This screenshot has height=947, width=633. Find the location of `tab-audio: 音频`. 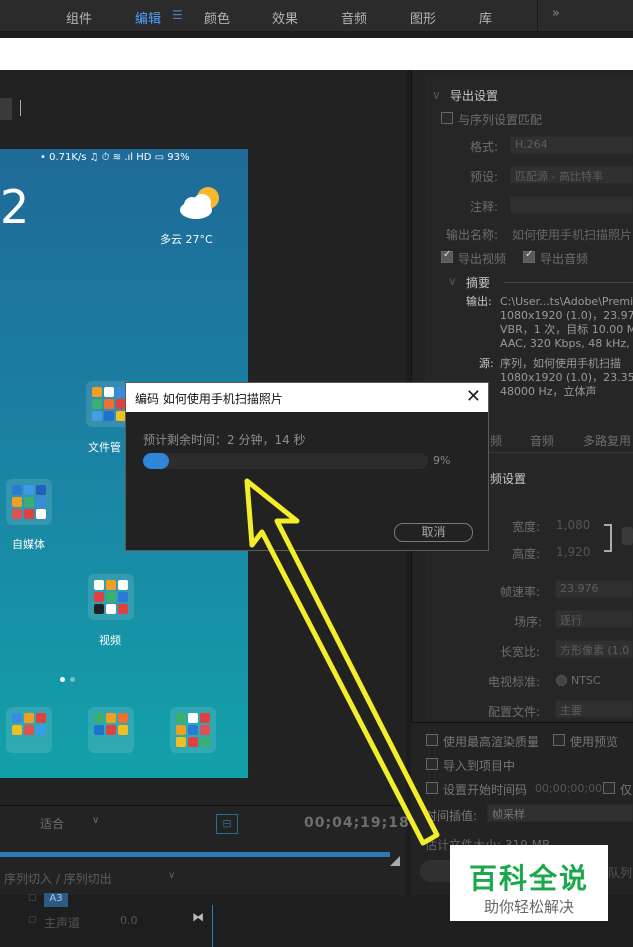

tab-audio: 音频 is located at coordinates (354, 17).